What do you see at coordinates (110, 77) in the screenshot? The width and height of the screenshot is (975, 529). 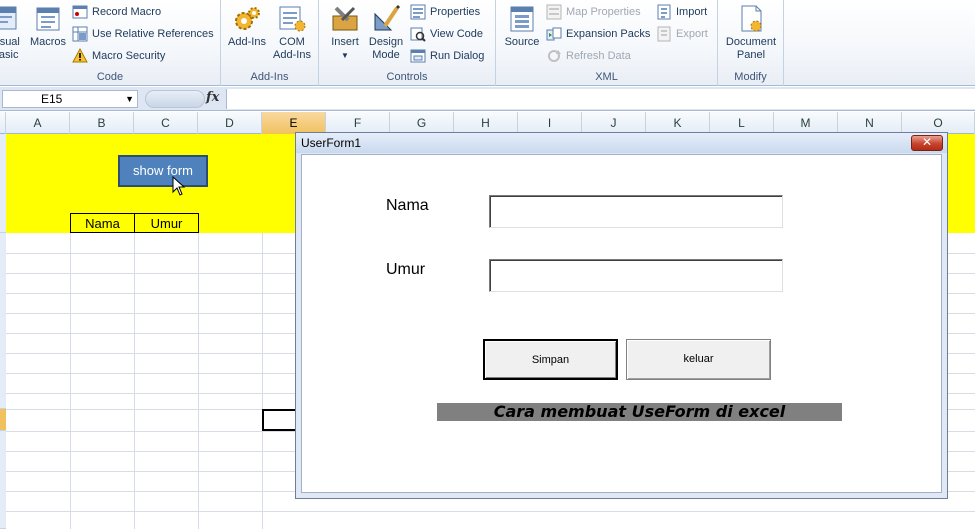 I see `code-group-label: Code` at bounding box center [110, 77].